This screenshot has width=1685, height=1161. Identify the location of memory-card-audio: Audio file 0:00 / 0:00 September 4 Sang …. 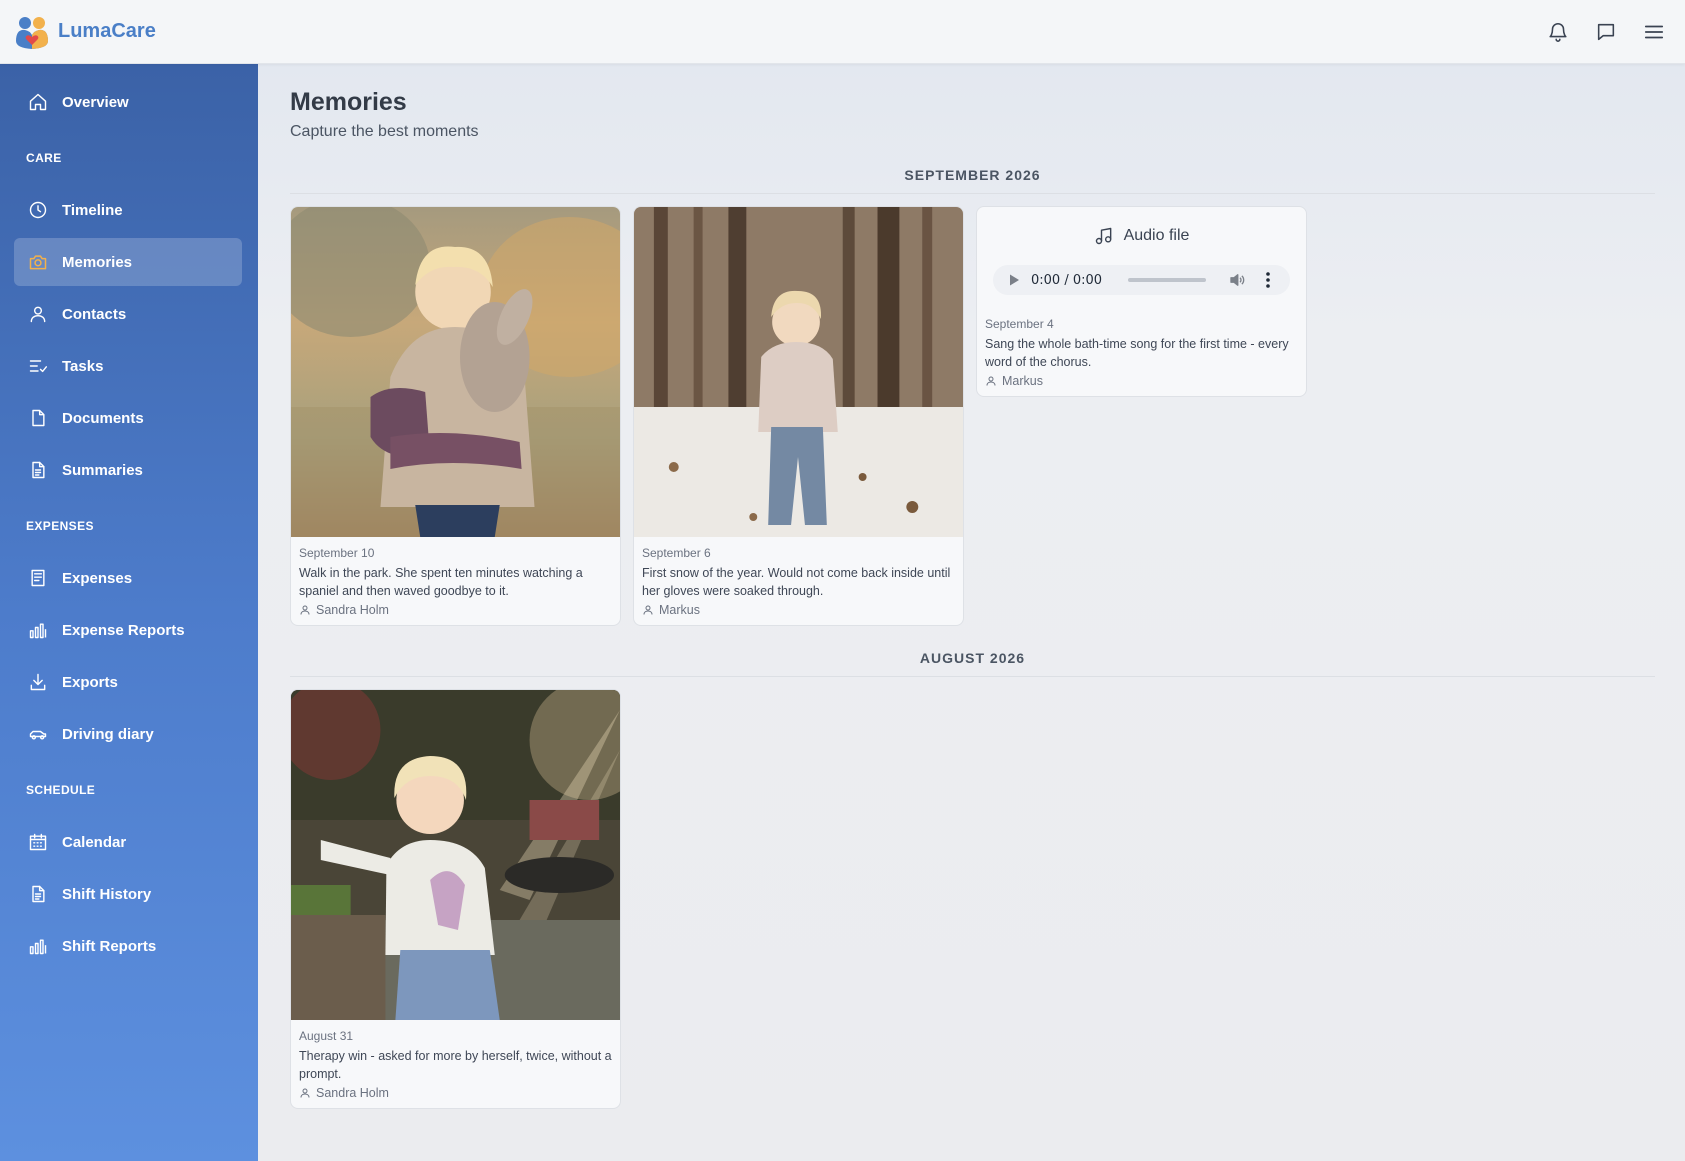
(1141, 301).